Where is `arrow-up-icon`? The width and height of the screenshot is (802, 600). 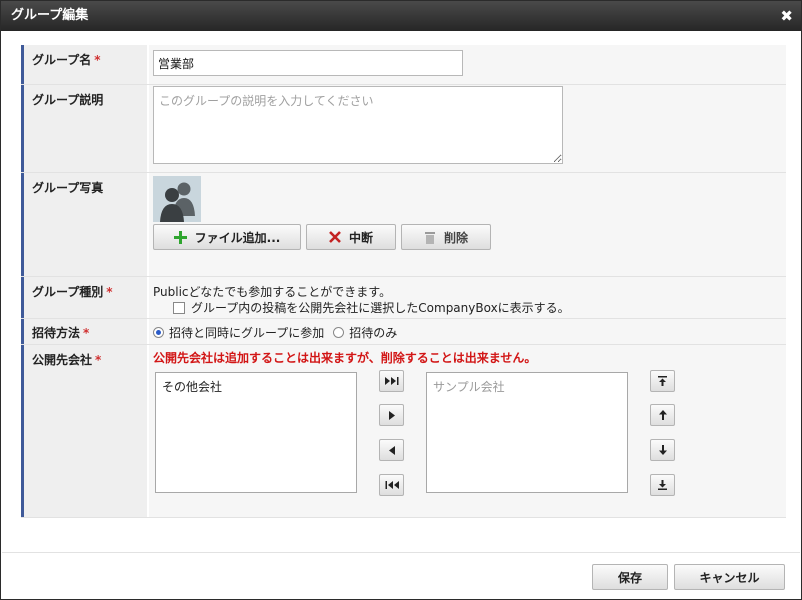
arrow-up-icon is located at coordinates (662, 415).